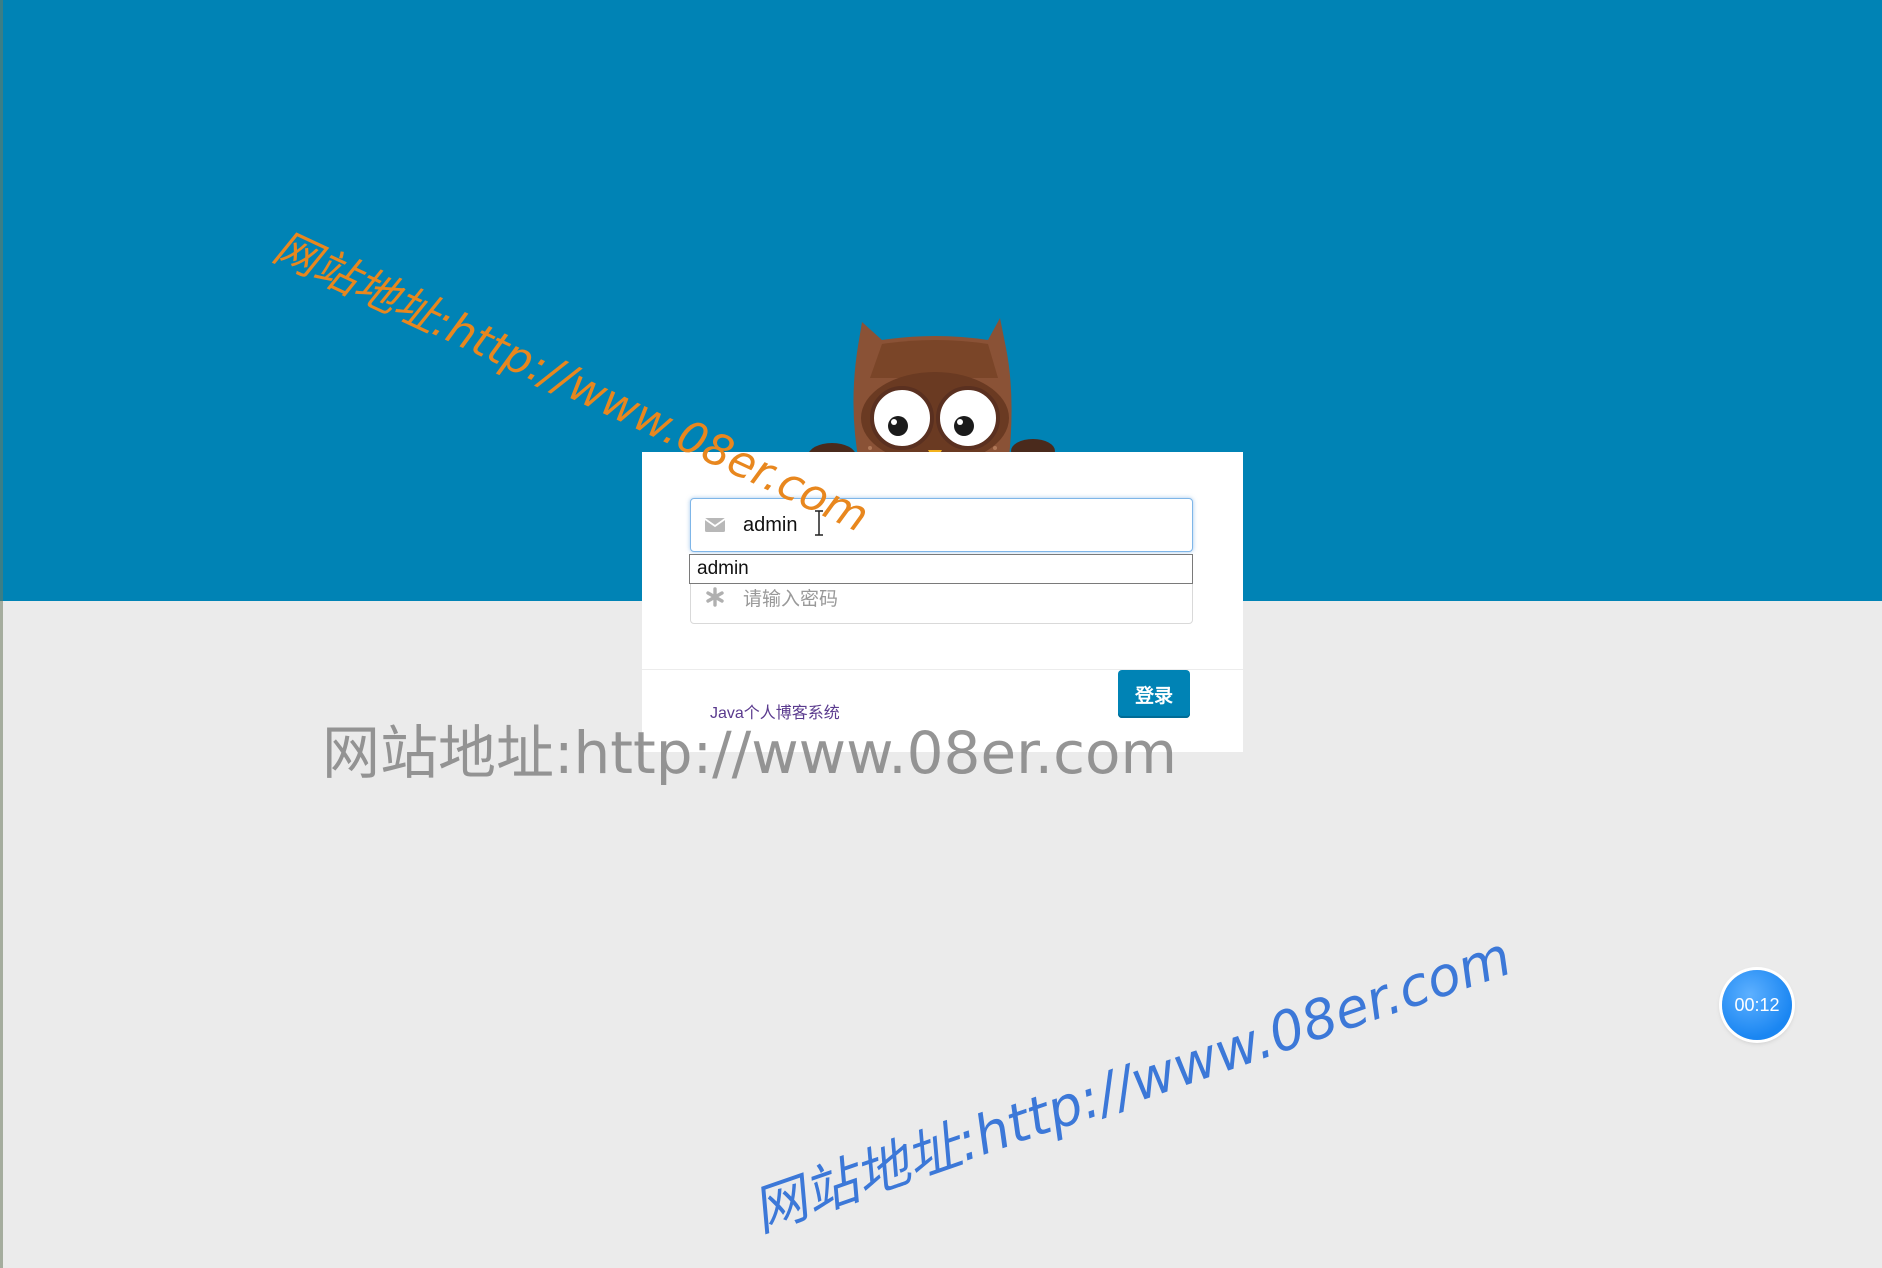  What do you see at coordinates (1, 634) in the screenshot?
I see `window-edge` at bounding box center [1, 634].